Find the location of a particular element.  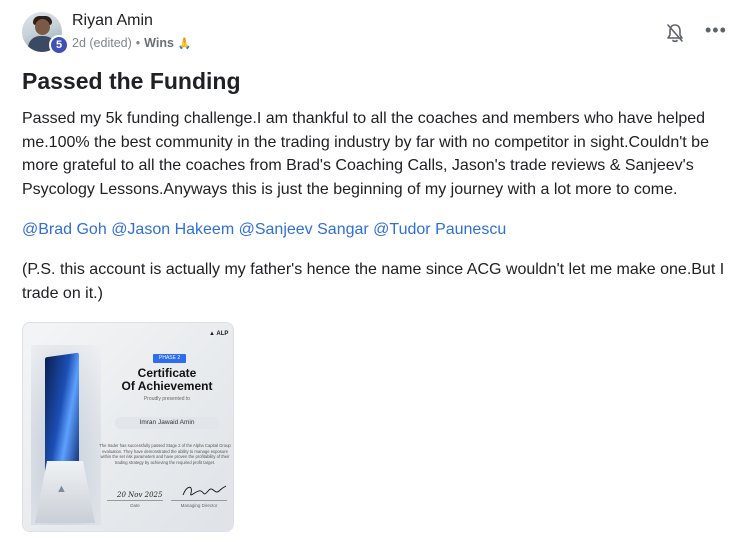

phase-badge: PHASE 2 is located at coordinates (170, 358).